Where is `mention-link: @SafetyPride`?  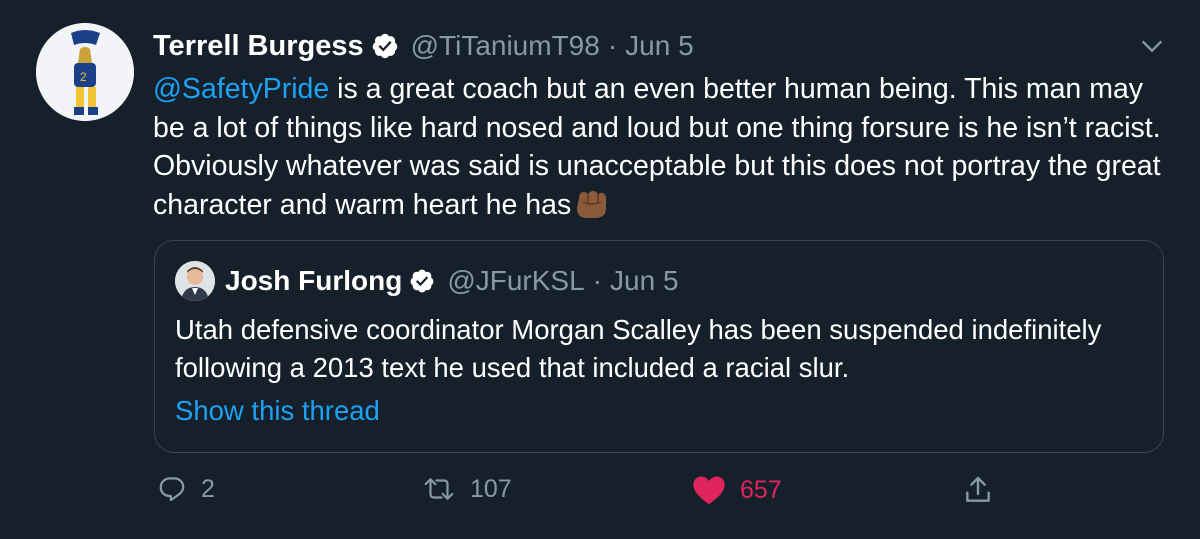 mention-link: @SafetyPride is located at coordinates (241, 89).